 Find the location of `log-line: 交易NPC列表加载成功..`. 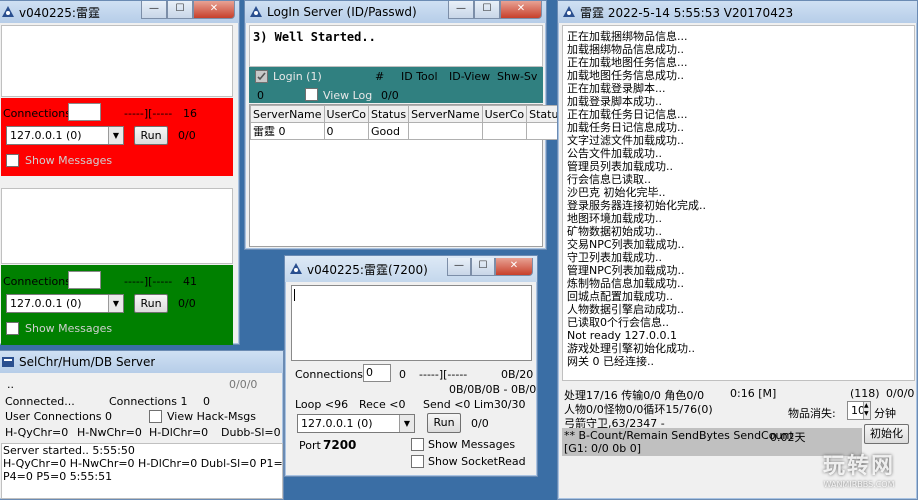

log-line: 交易NPC列表加载成功.. is located at coordinates (626, 244).